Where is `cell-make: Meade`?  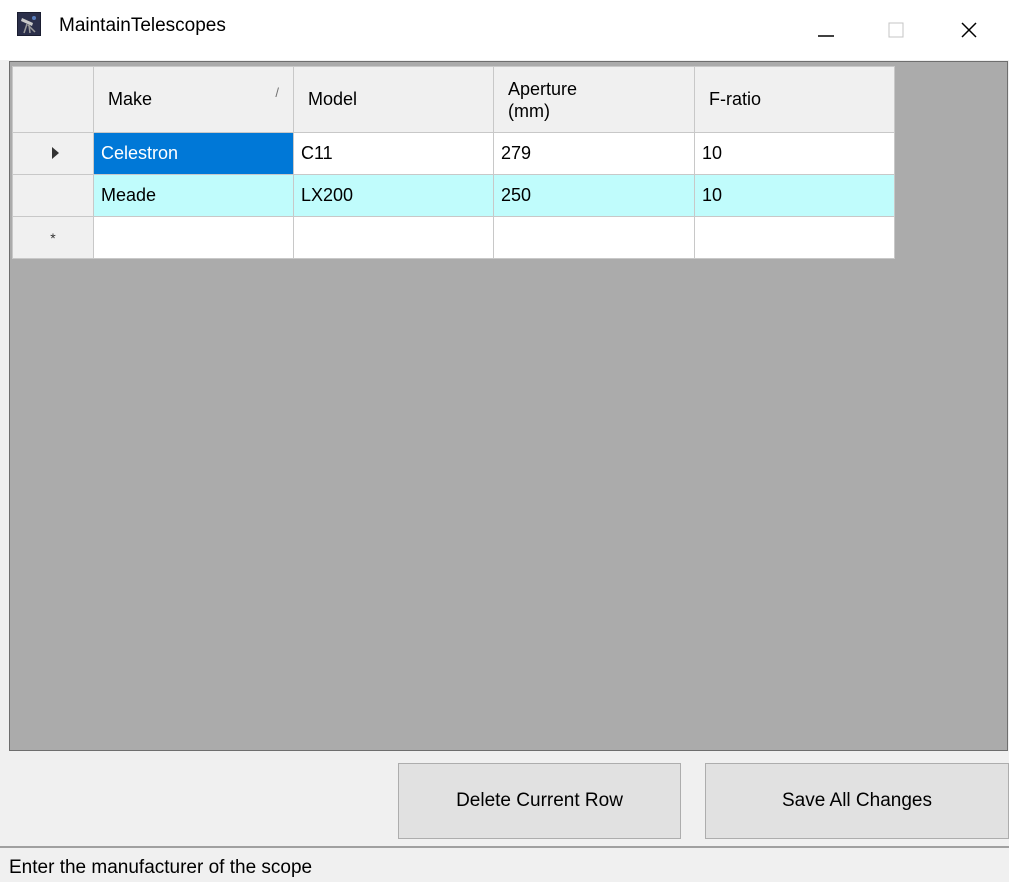
cell-make: Meade is located at coordinates (193, 195).